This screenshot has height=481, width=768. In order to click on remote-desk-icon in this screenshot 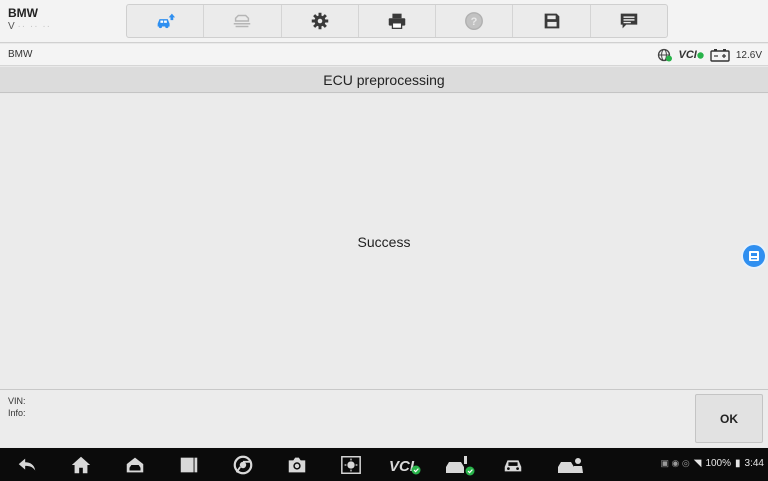, I will do `click(570, 465)`.